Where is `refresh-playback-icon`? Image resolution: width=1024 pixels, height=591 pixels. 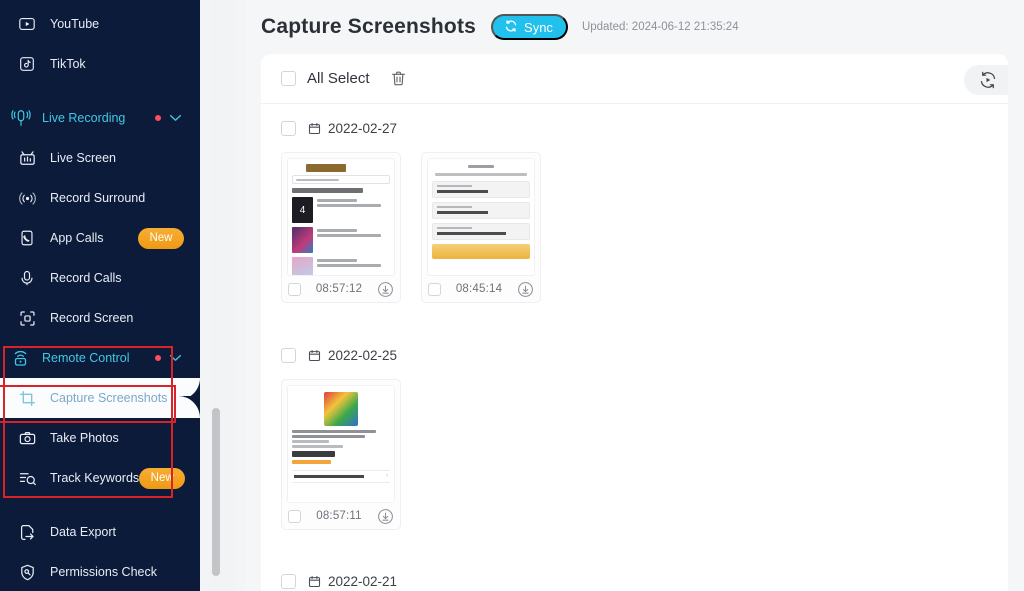 refresh-playback-icon is located at coordinates (986, 80).